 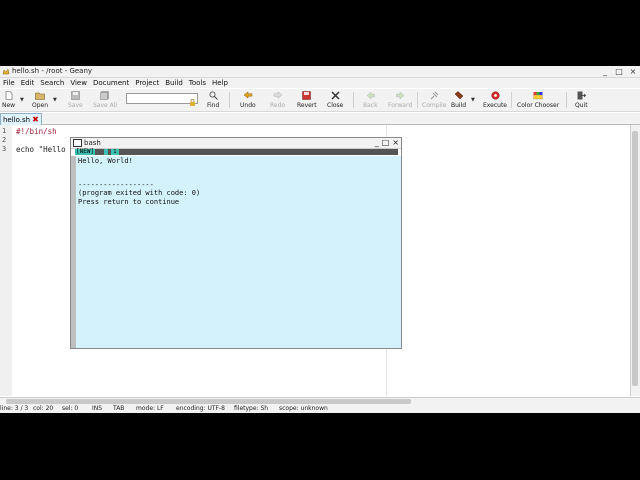 I want to click on forward-arrow-icon, so click(x=400, y=95).